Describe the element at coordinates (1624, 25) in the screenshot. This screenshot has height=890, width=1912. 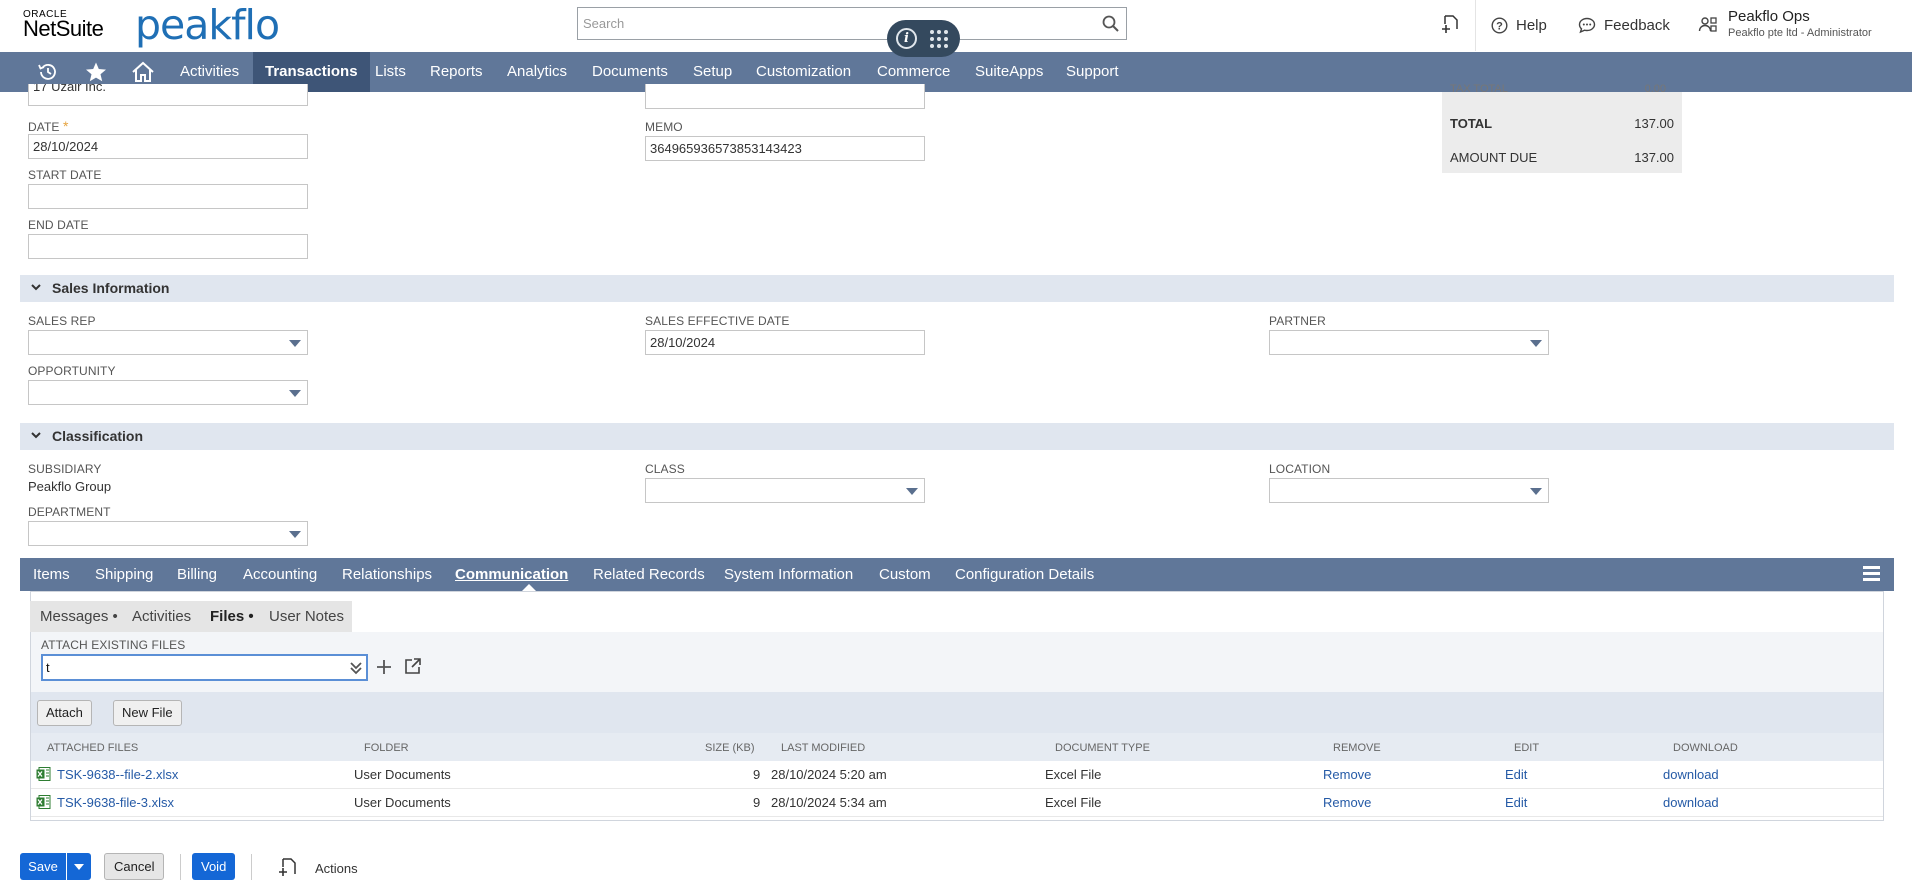
I see `feedback-link: Feedback` at that location.